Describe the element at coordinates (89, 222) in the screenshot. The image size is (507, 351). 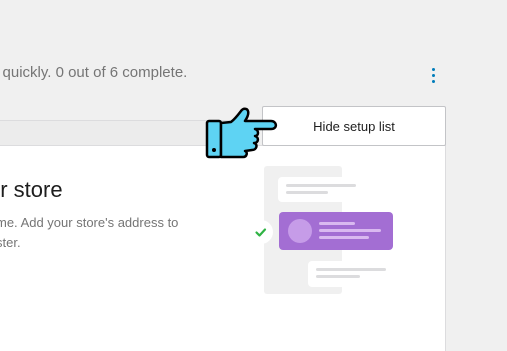
I see `task-description-line-1: me. Add your store's address to` at that location.